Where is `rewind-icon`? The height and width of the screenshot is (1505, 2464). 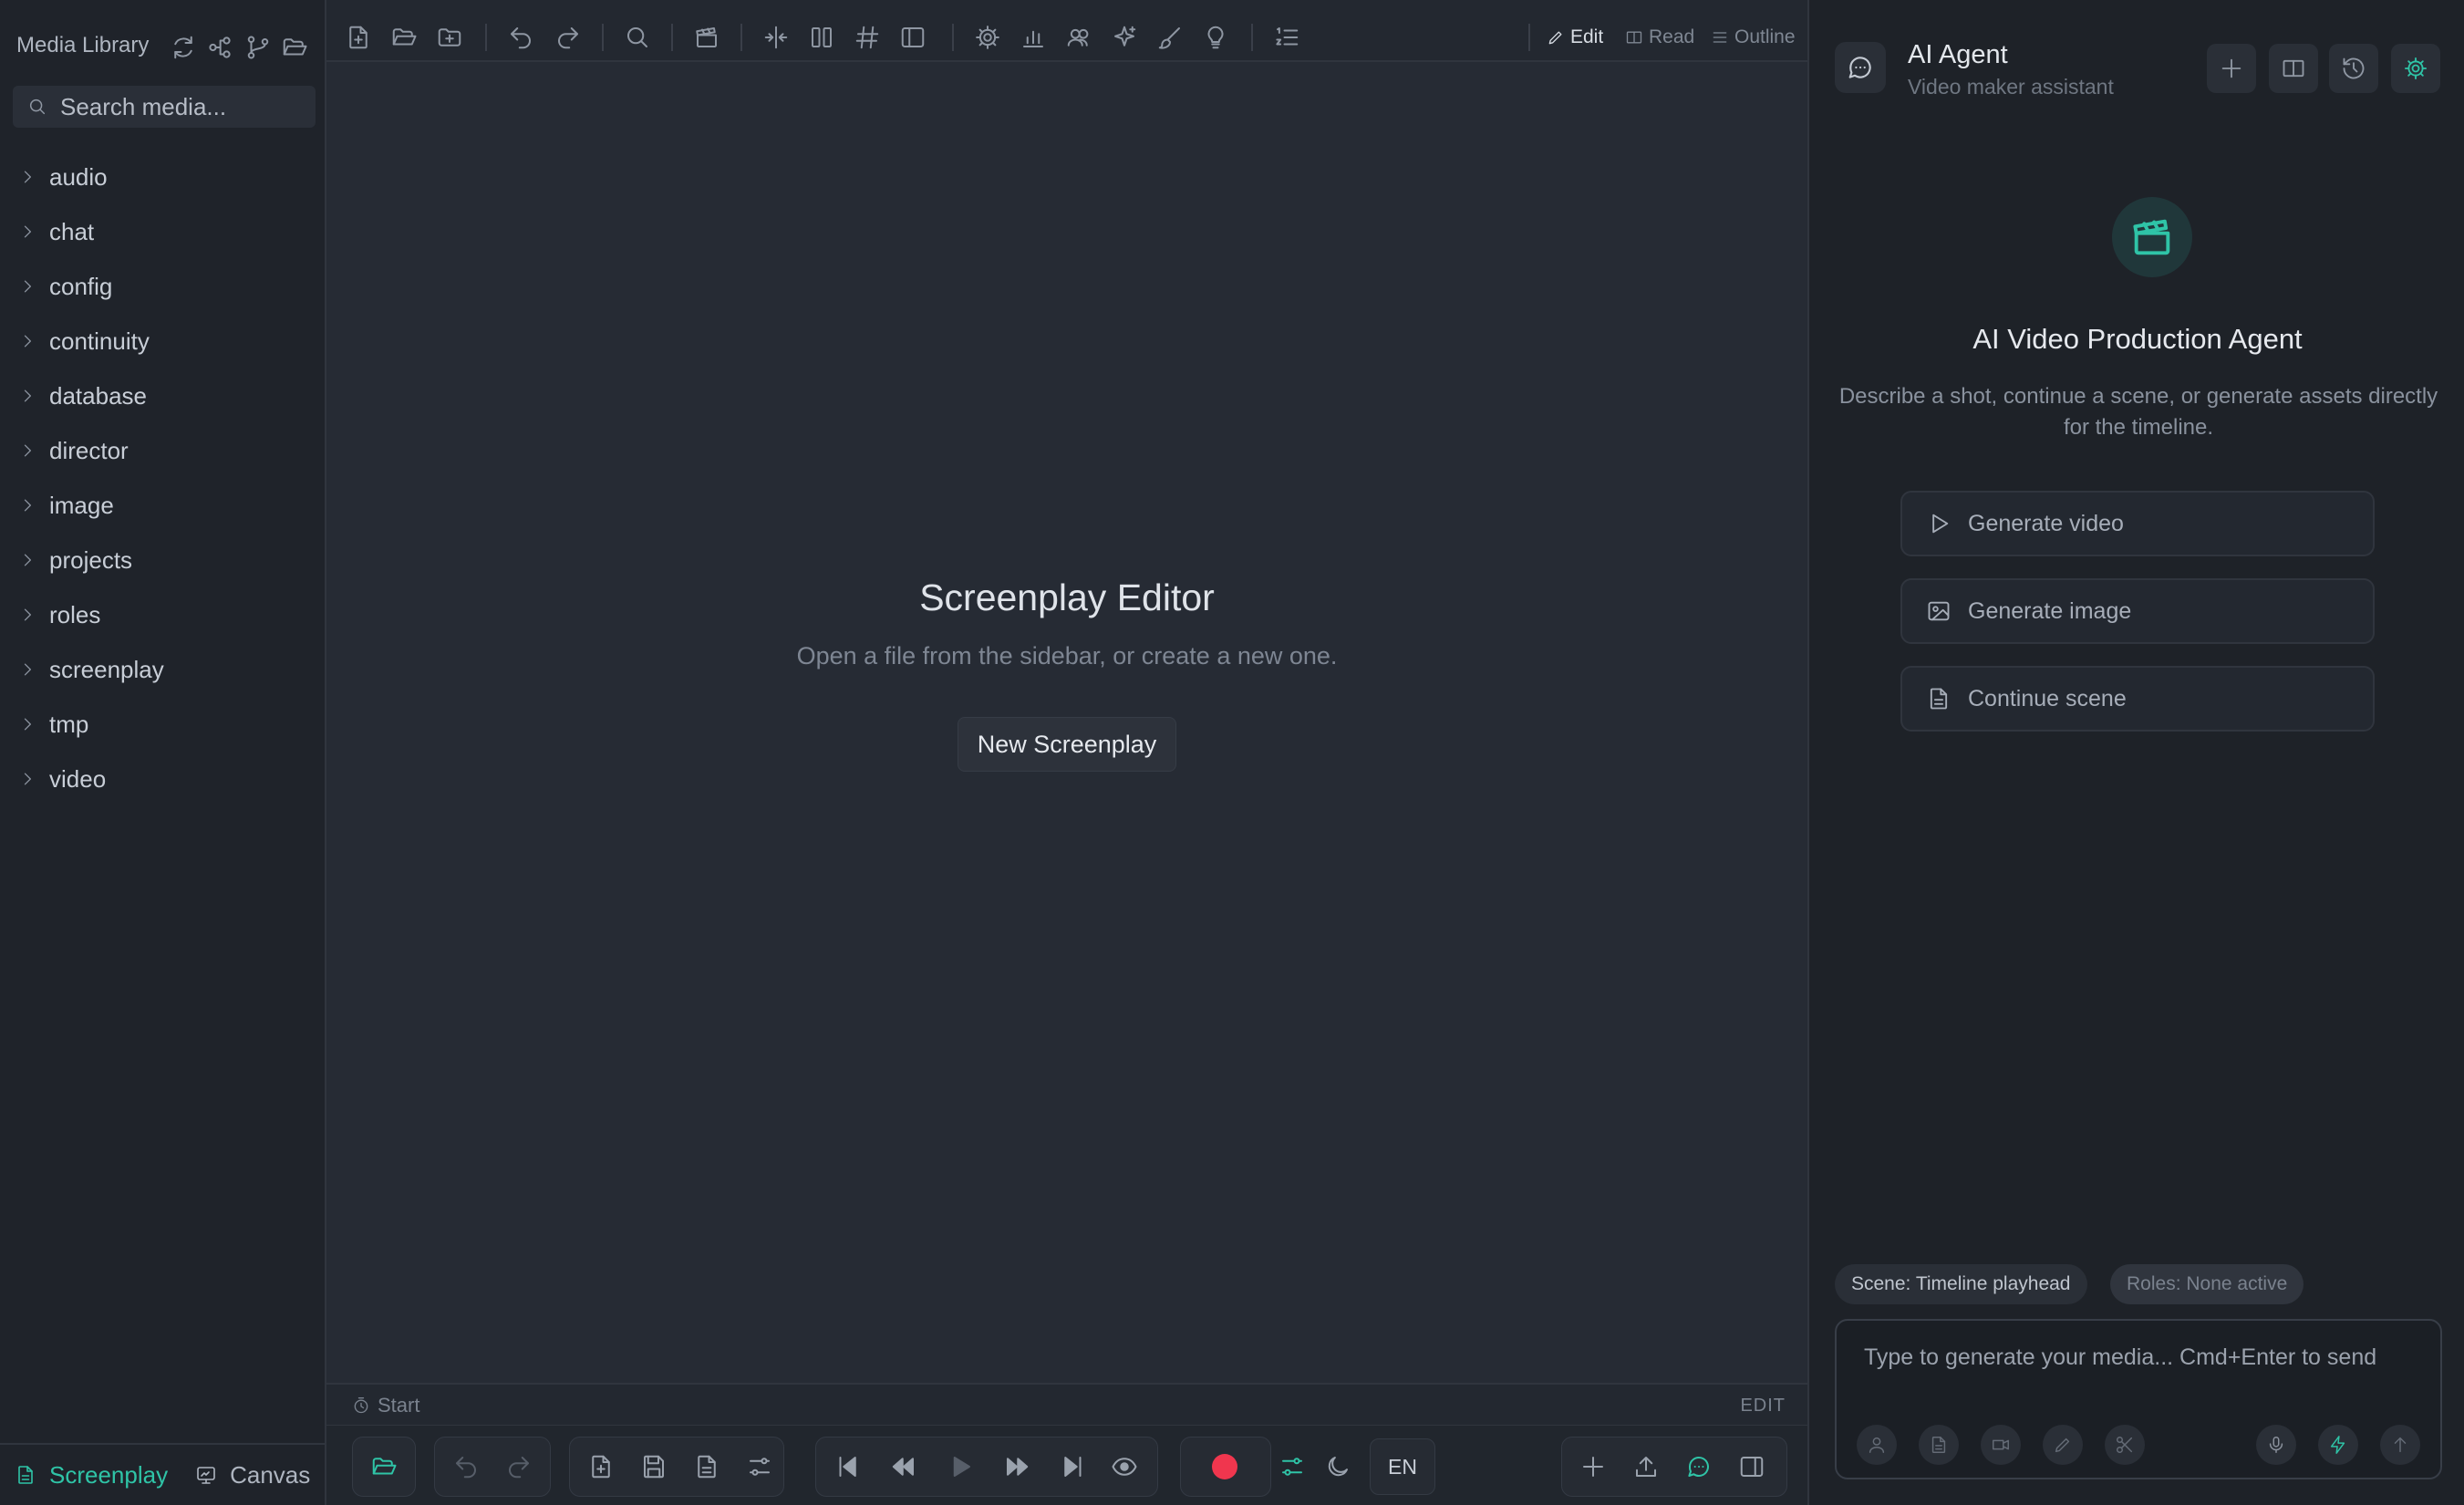 rewind-icon is located at coordinates (904, 1466).